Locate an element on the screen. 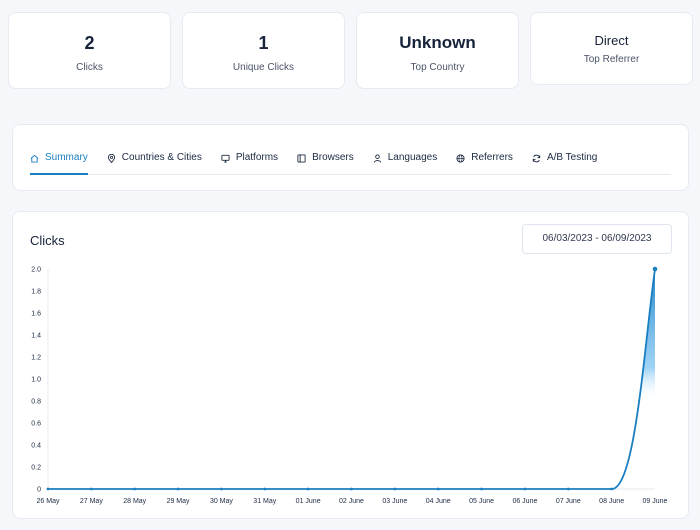  y-tick-label: 1.6 is located at coordinates (36, 314).